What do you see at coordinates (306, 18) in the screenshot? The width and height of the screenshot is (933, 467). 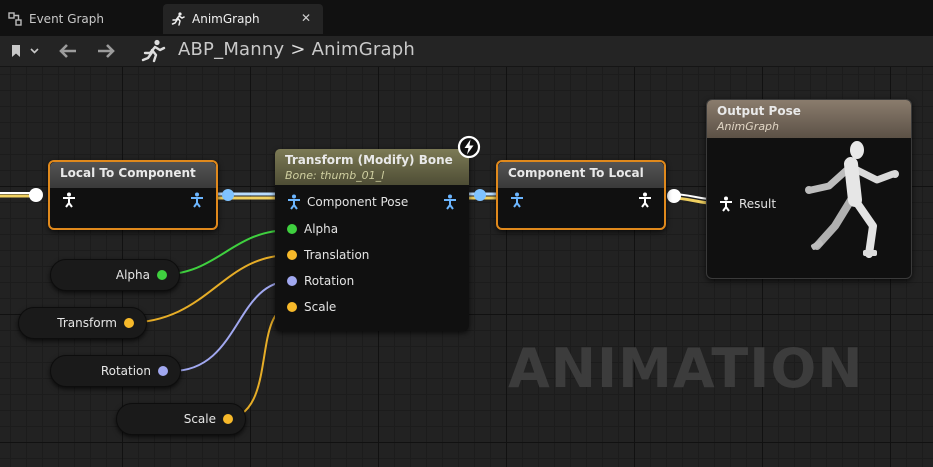 I see `close-icon: ✕` at bounding box center [306, 18].